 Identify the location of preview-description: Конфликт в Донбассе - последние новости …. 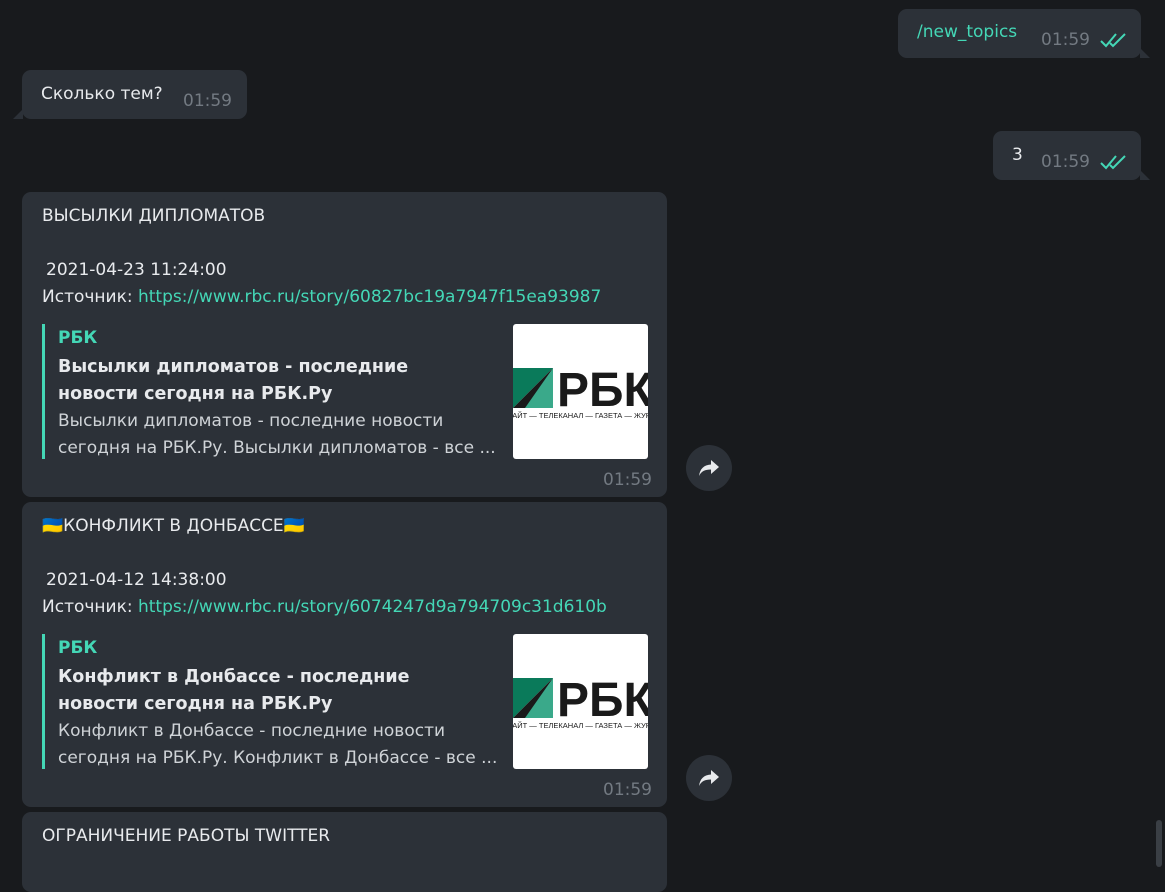
(278, 744).